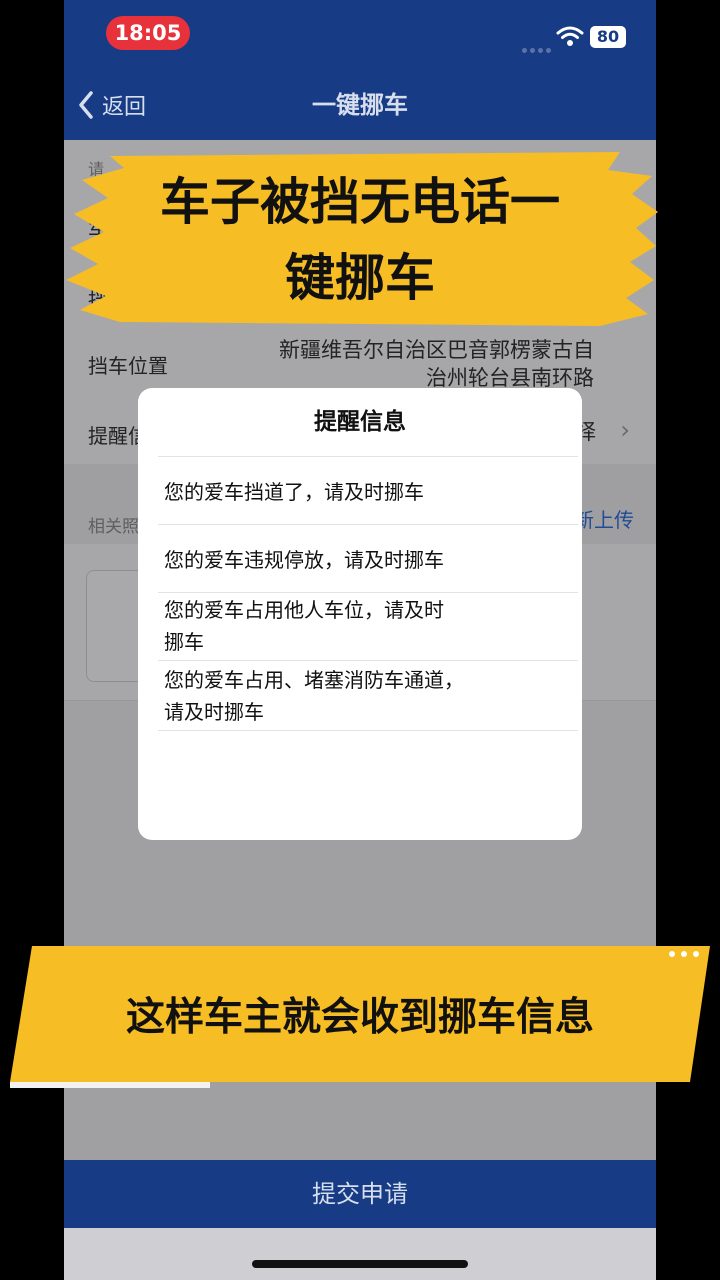 This screenshot has height=1280, width=720. Describe the element at coordinates (360, 35) in the screenshot. I see `status-bar: 18:05 80` at that location.